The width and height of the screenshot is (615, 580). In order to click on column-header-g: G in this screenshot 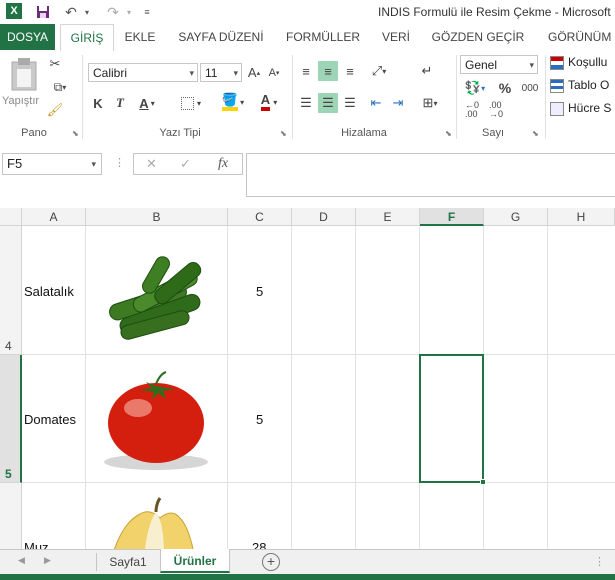, I will do `click(516, 217)`.